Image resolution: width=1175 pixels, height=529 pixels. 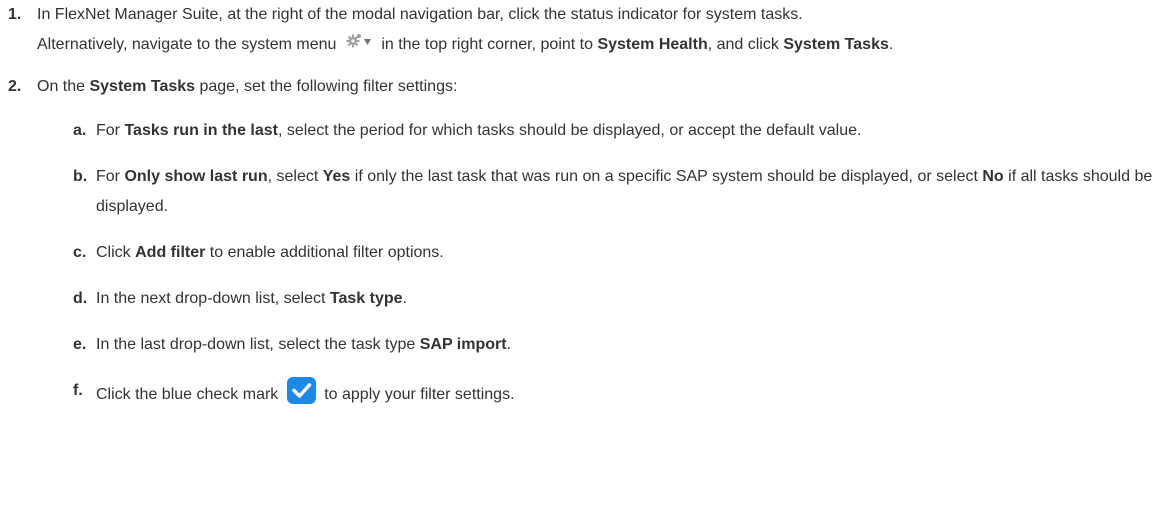 I want to click on field-label: Only show last run, so click(x=196, y=176).